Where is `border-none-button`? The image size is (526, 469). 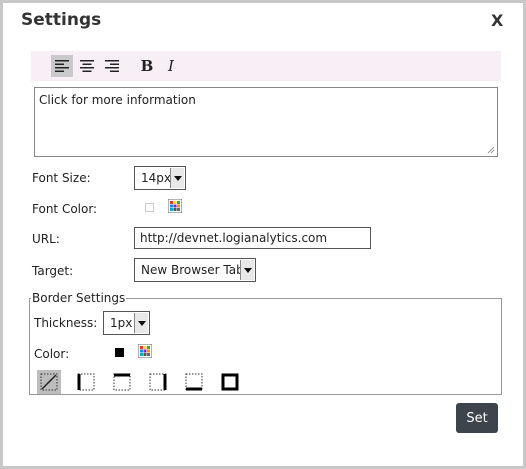 border-none-button is located at coordinates (49, 382).